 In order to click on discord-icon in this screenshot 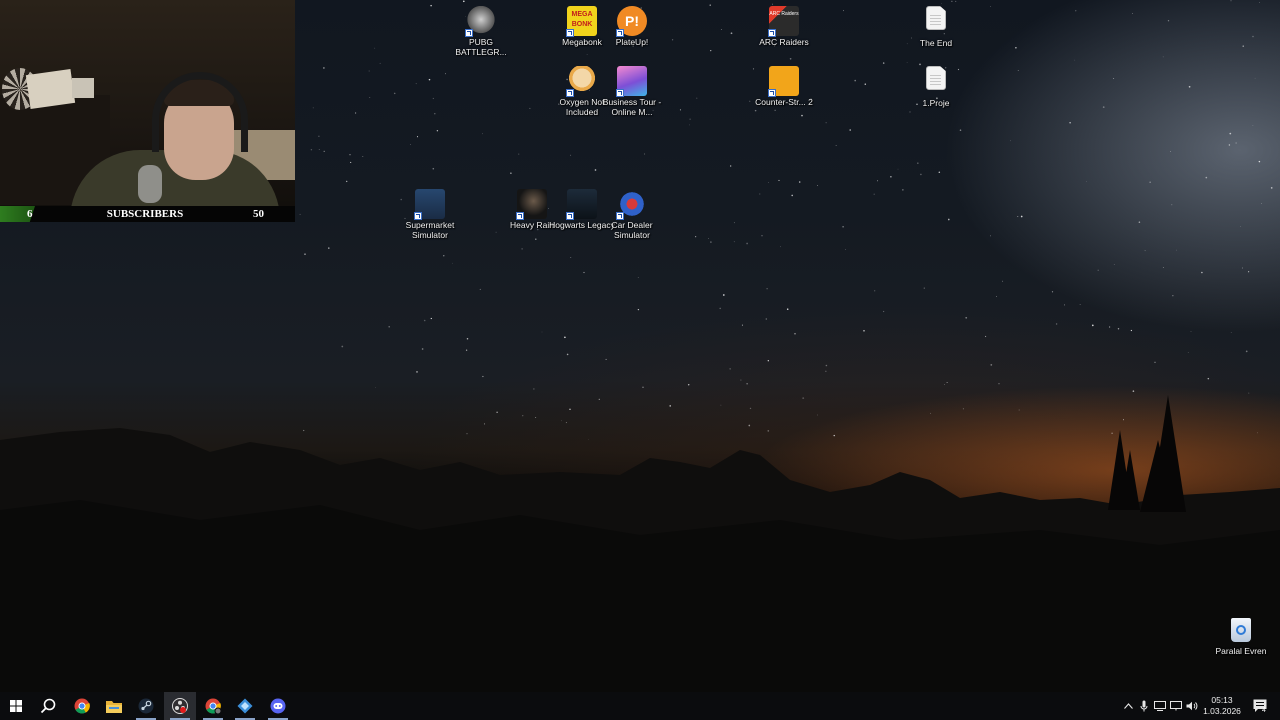, I will do `click(278, 706)`.